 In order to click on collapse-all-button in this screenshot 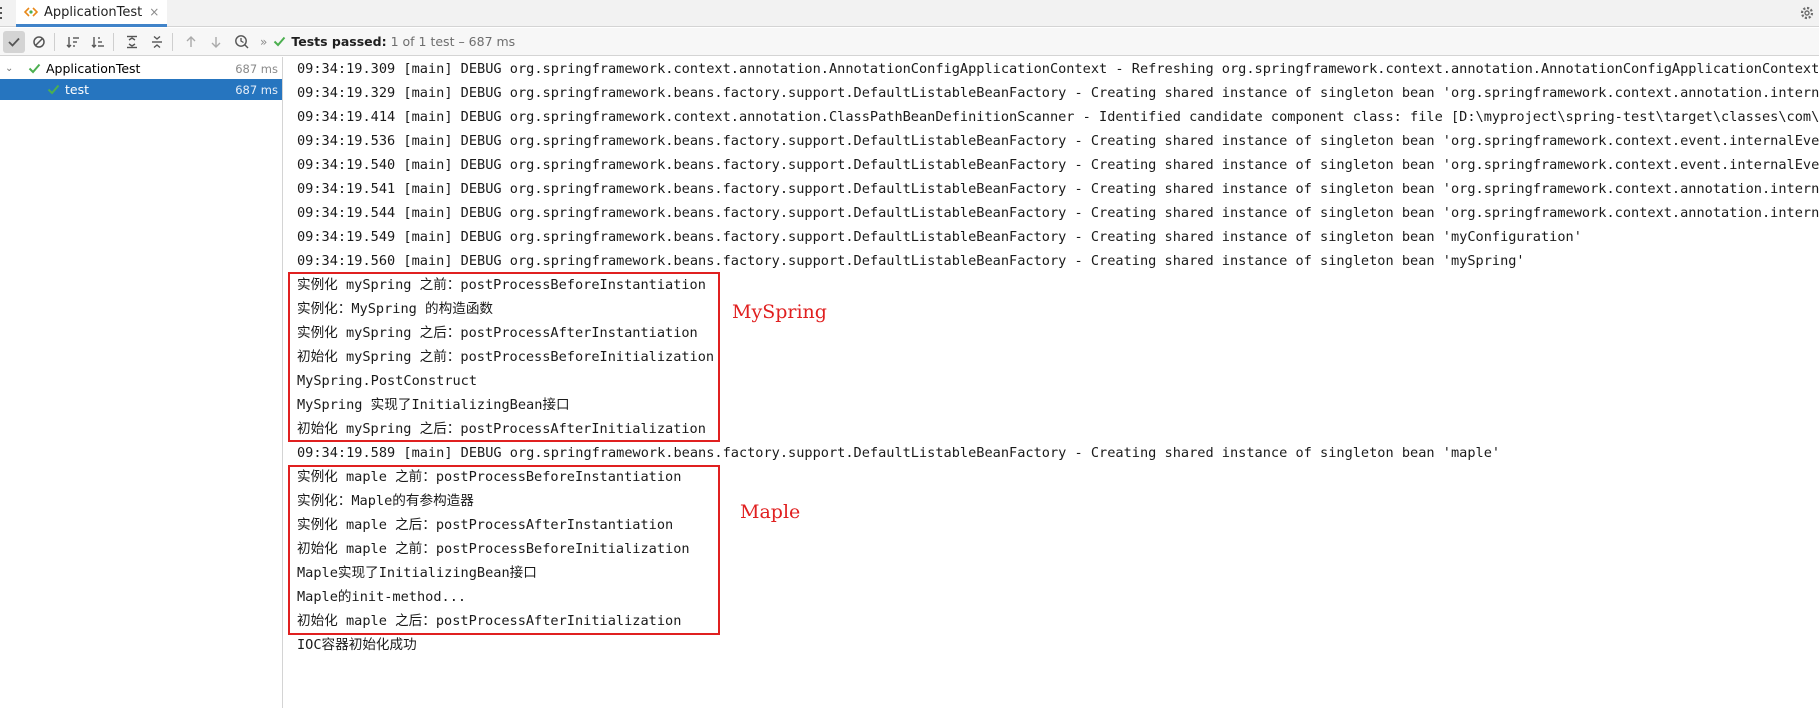, I will do `click(157, 42)`.